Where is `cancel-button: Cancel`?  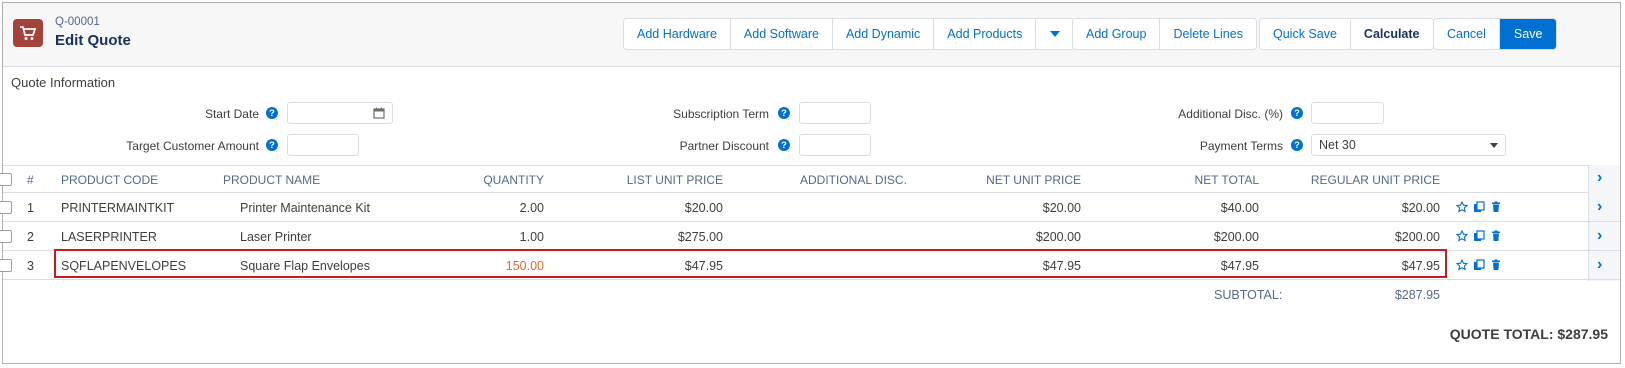
cancel-button: Cancel is located at coordinates (1467, 34).